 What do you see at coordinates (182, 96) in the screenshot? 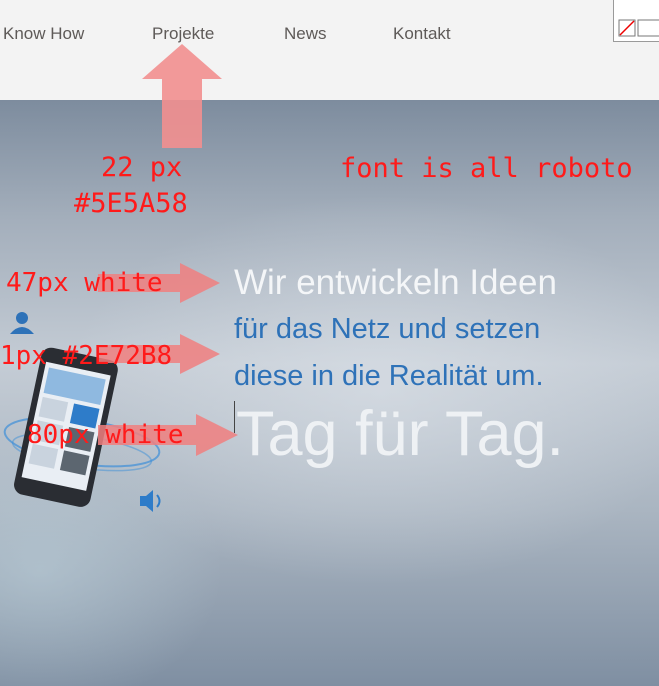
I see `up-arrow-annotation` at bounding box center [182, 96].